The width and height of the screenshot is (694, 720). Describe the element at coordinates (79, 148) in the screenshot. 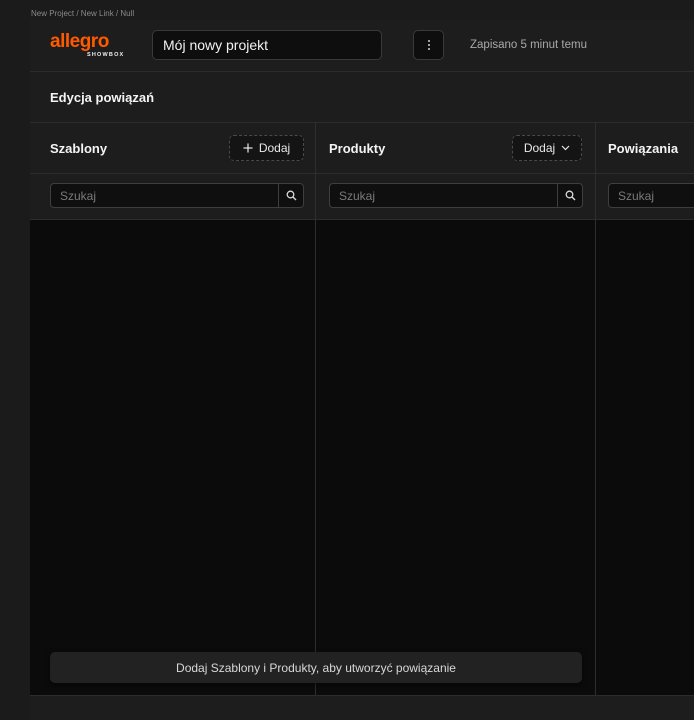

I see `templates-title: Szablony` at that location.